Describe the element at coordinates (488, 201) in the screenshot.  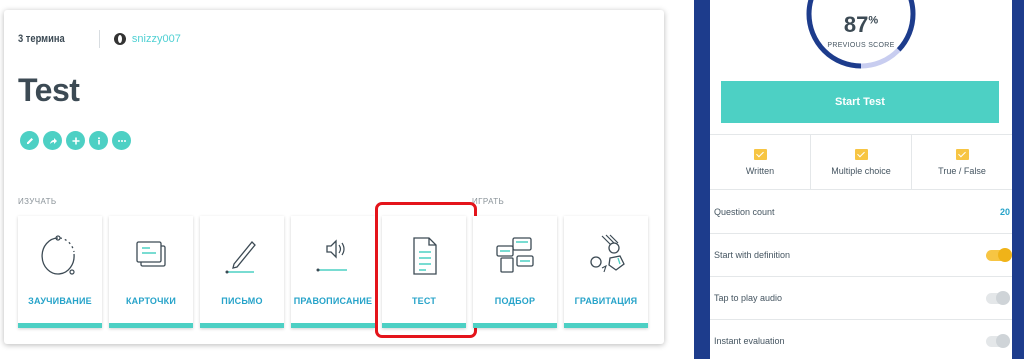
I see `section-play-label: ИГРАТЬ` at that location.